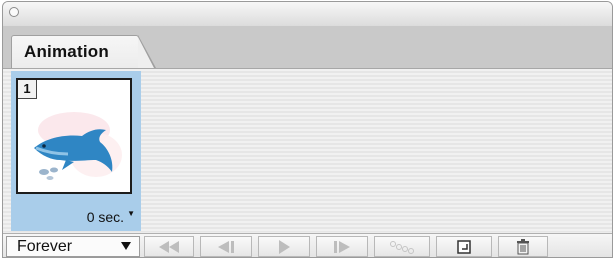 The height and width of the screenshot is (260, 615). I want to click on first-frame-icon, so click(169, 246).